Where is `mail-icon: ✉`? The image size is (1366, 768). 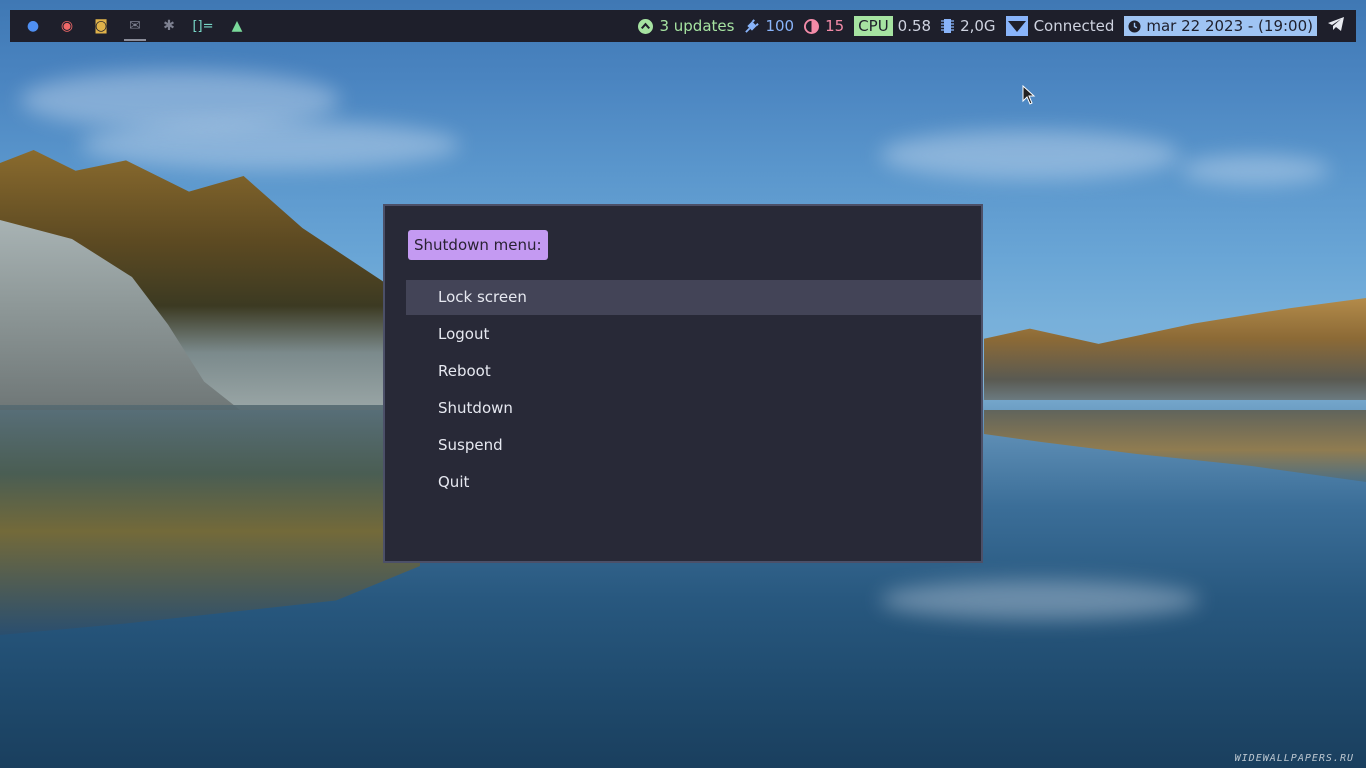 mail-icon: ✉ is located at coordinates (135, 26).